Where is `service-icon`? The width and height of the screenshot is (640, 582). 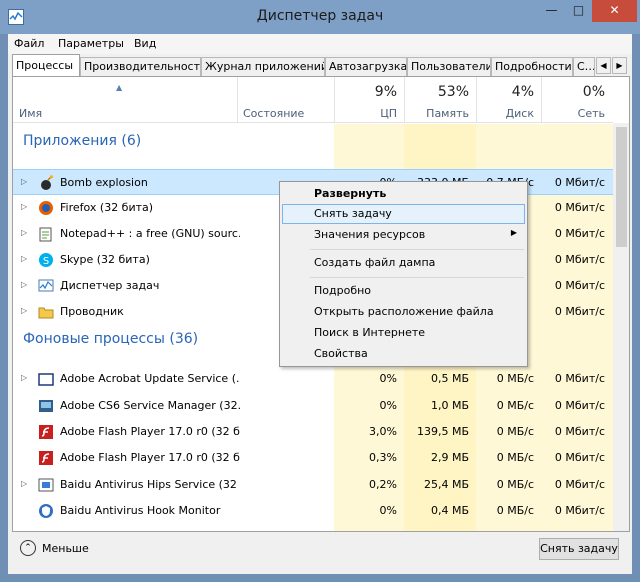 service-icon is located at coordinates (46, 406).